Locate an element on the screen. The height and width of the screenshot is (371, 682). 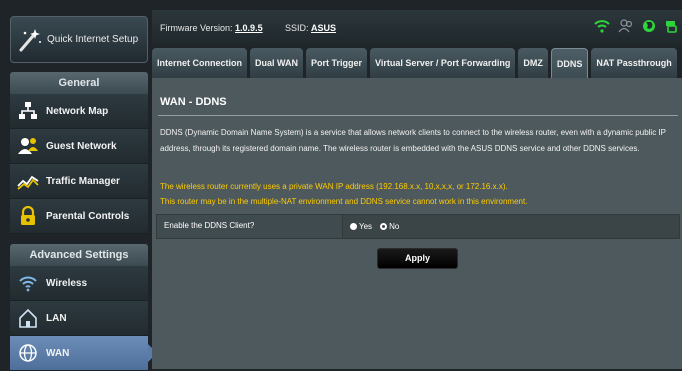
no-label: No is located at coordinates (394, 226).